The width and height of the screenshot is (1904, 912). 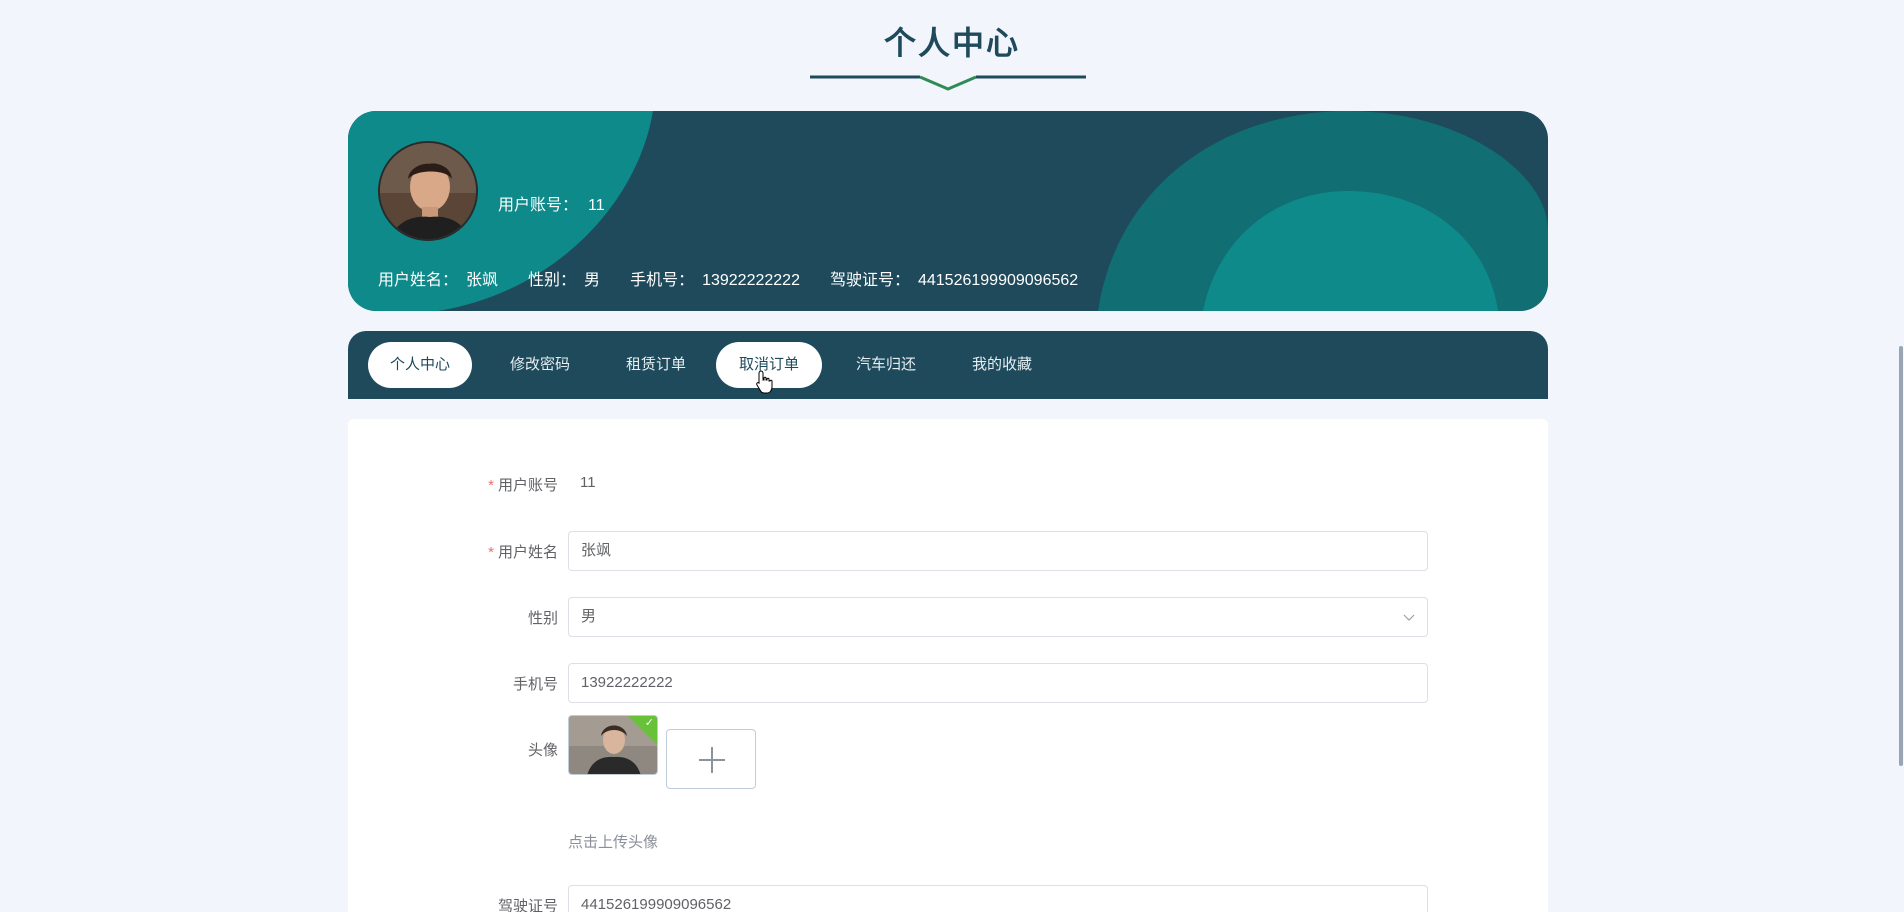 I want to click on account-label: * 用户账号, so click(x=523, y=485).